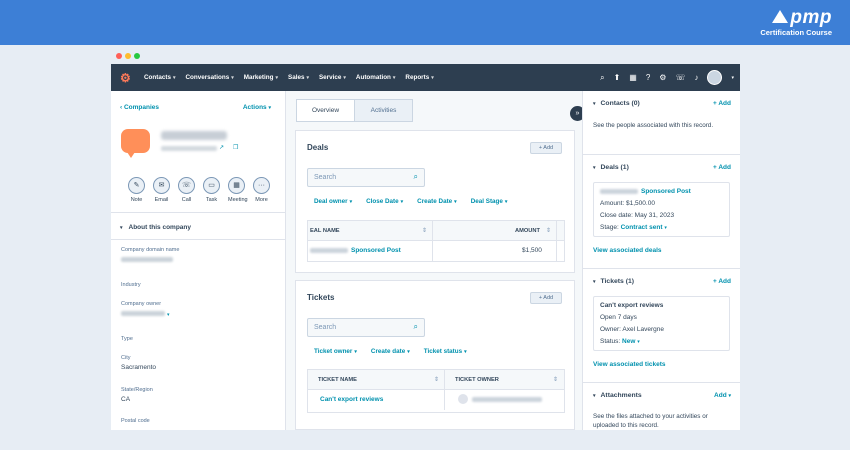 The width and height of the screenshot is (850, 450). I want to click on view-associated-deals-link: View associated deals, so click(627, 250).